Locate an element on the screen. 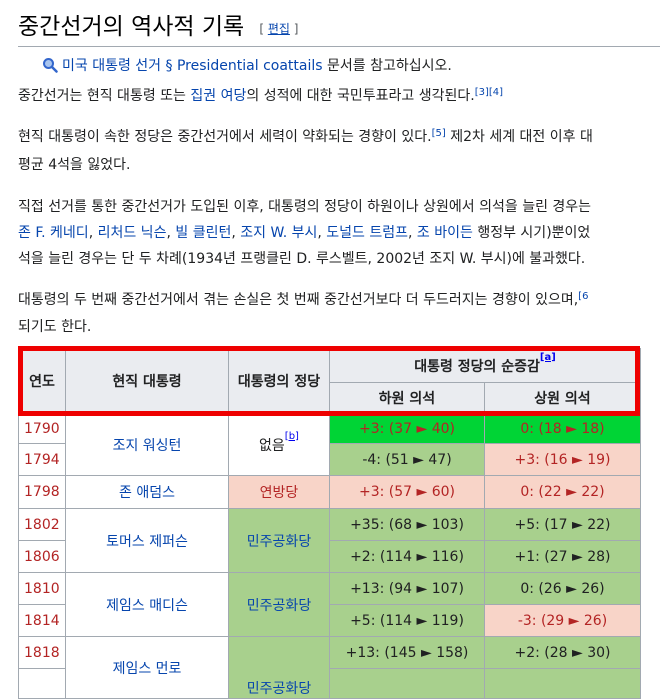 The height and width of the screenshot is (699, 660). house-change-cell: +13: (94 ► 107) is located at coordinates (407, 588).